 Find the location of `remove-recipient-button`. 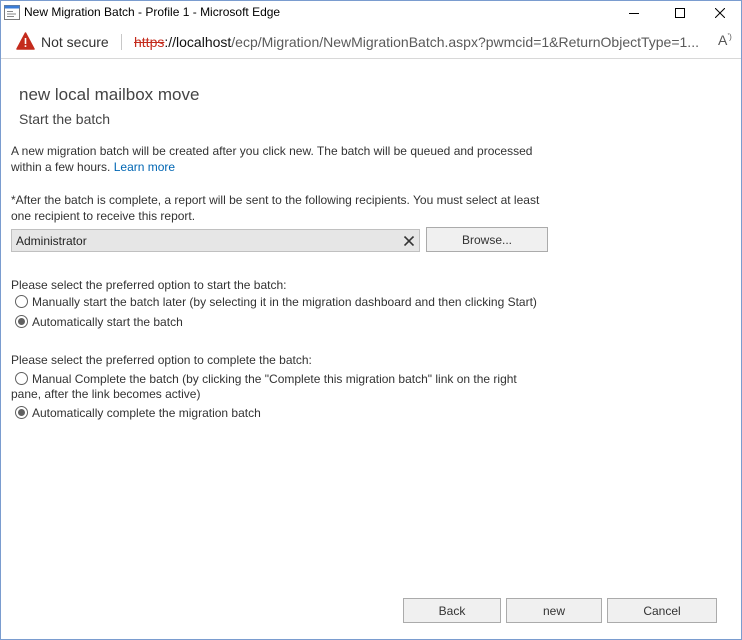

remove-recipient-button is located at coordinates (408, 240).